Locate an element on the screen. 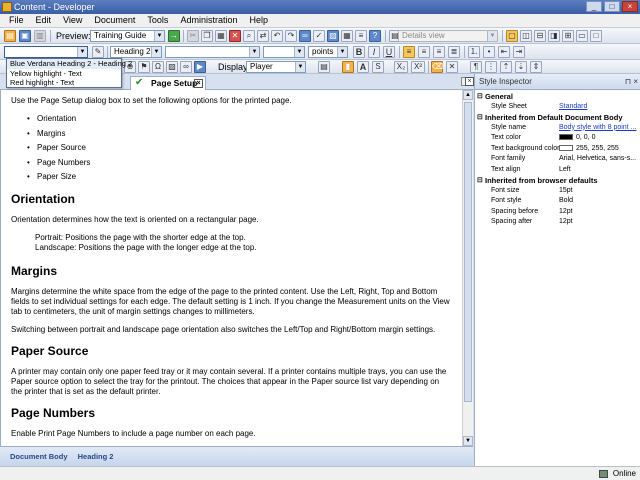 The image size is (640, 480). paper-source-heading: Paper Source is located at coordinates (50, 350).